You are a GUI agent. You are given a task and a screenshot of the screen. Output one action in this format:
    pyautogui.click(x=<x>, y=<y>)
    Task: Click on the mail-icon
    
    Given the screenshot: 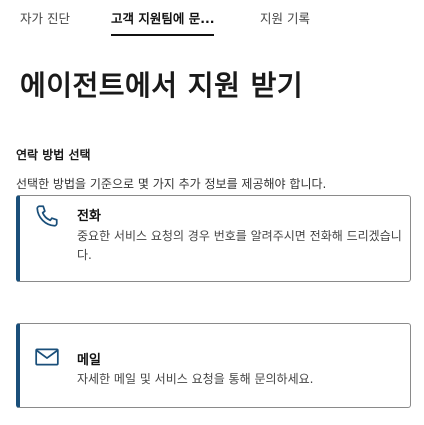 What is the action you would take?
    pyautogui.click(x=47, y=359)
    